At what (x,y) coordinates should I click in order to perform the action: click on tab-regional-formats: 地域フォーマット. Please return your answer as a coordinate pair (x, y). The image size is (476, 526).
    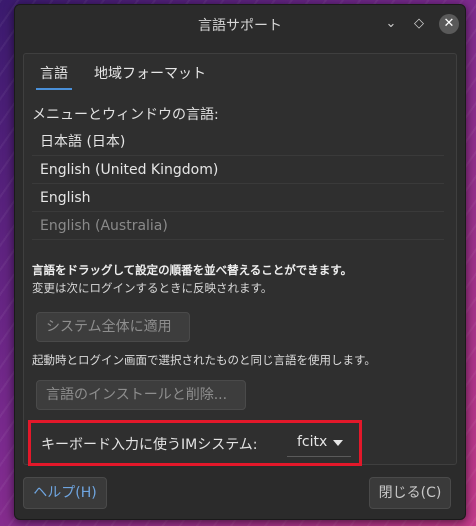
    Looking at the image, I should click on (150, 75).